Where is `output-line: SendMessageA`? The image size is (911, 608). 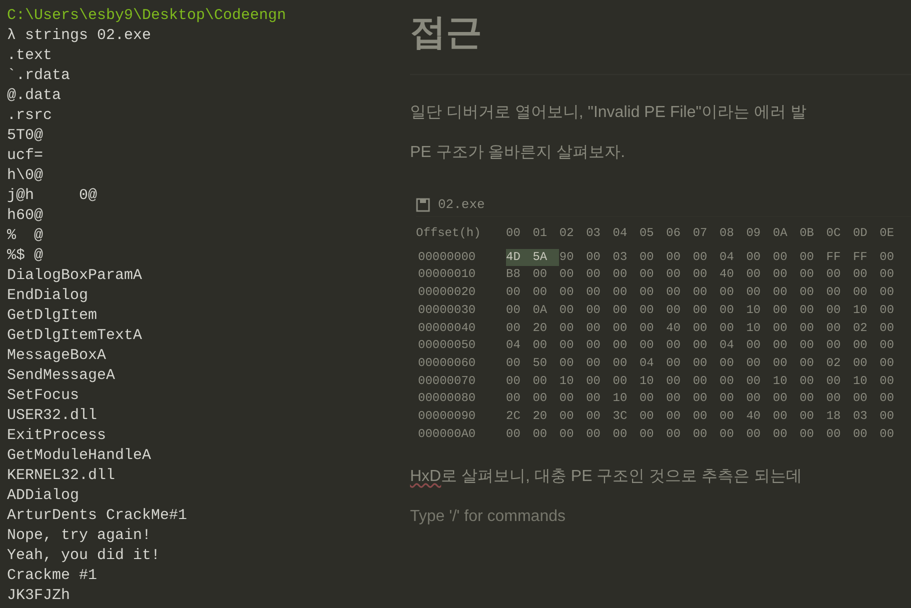
output-line: SendMessageA is located at coordinates (61, 376).